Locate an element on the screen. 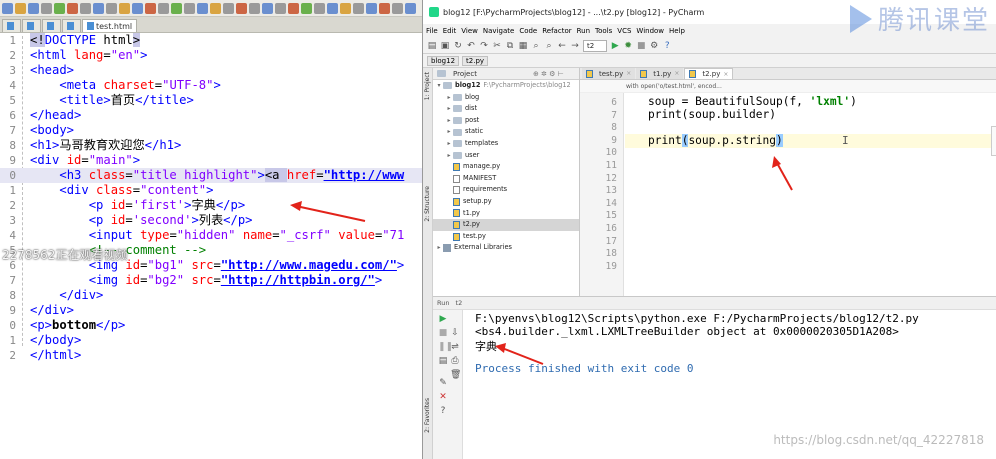  find-icon: ⌕ is located at coordinates (536, 46).